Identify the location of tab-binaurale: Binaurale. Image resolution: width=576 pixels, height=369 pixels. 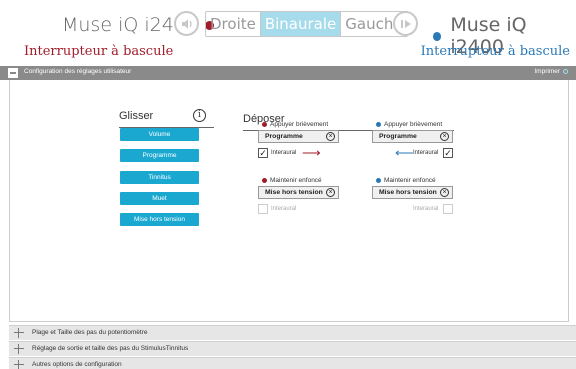
(300, 24).